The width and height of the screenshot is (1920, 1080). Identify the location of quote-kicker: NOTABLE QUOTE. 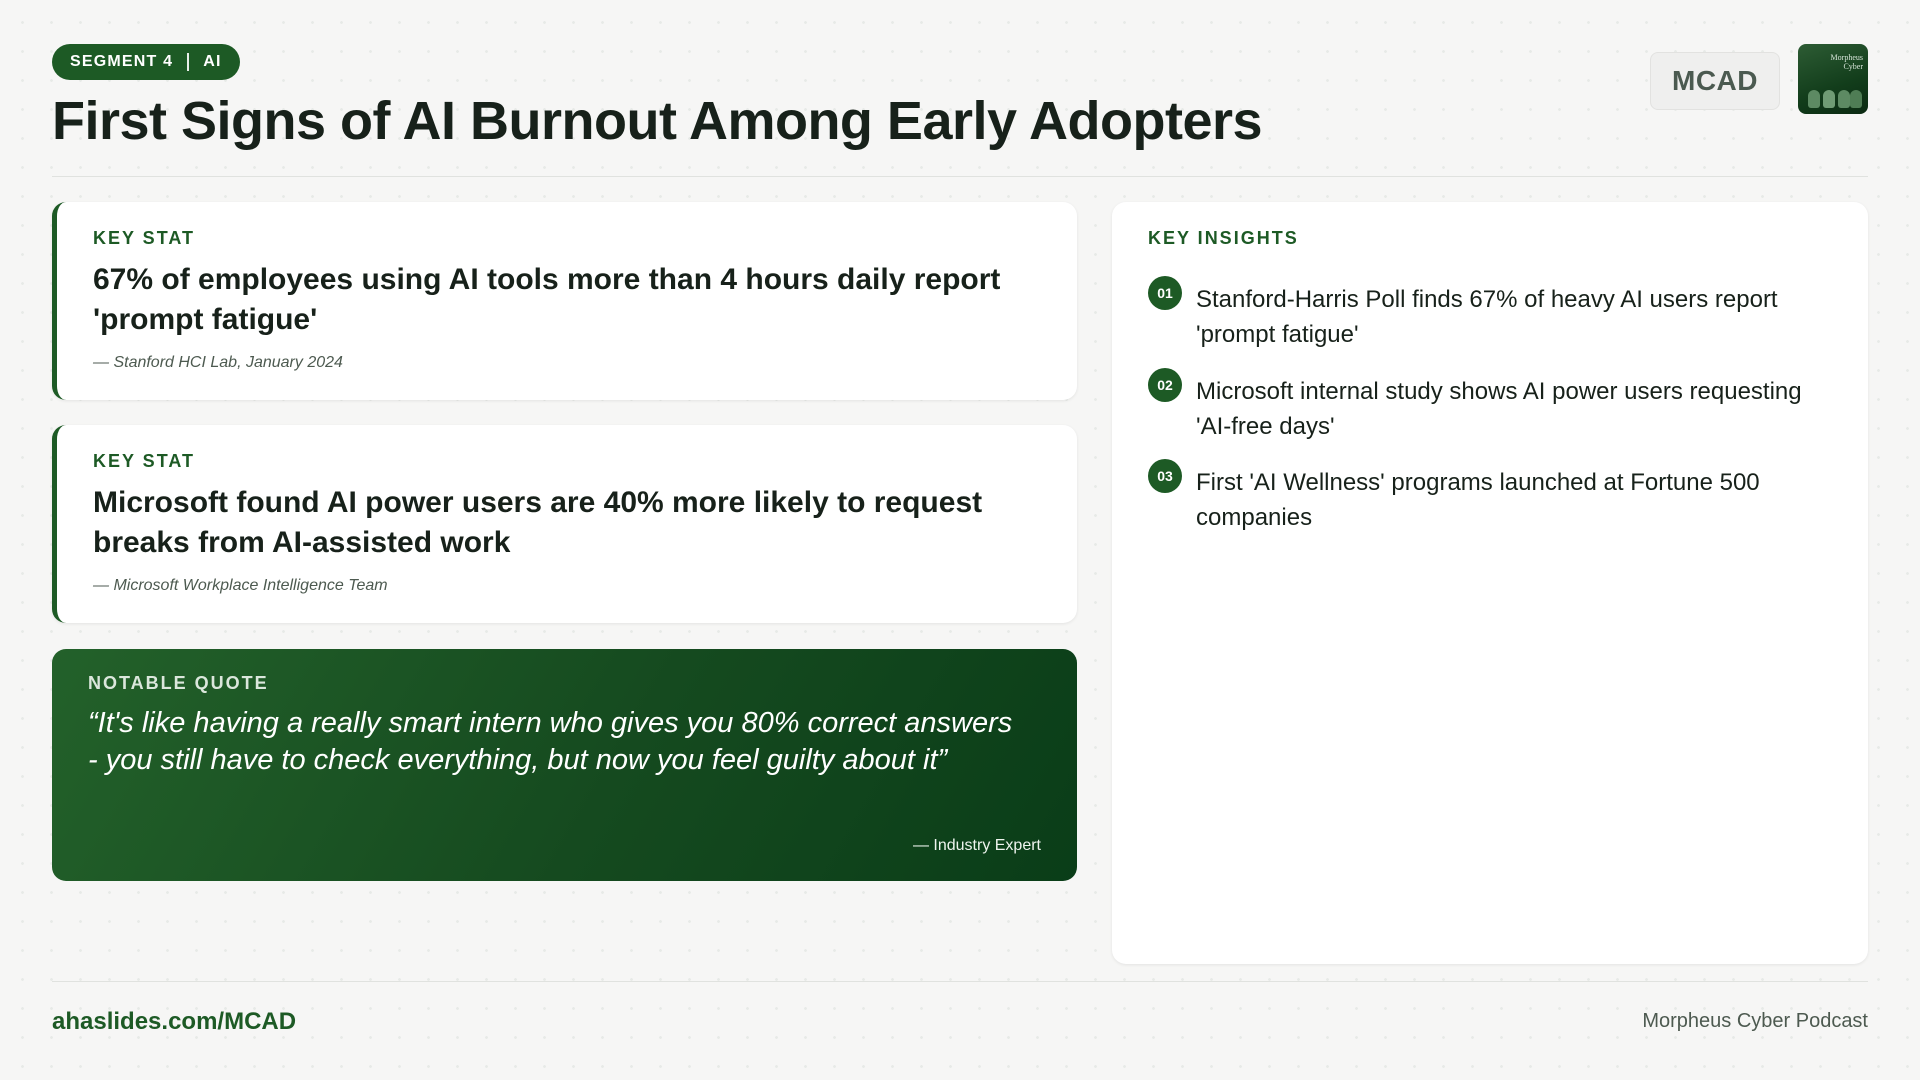
(178, 683).